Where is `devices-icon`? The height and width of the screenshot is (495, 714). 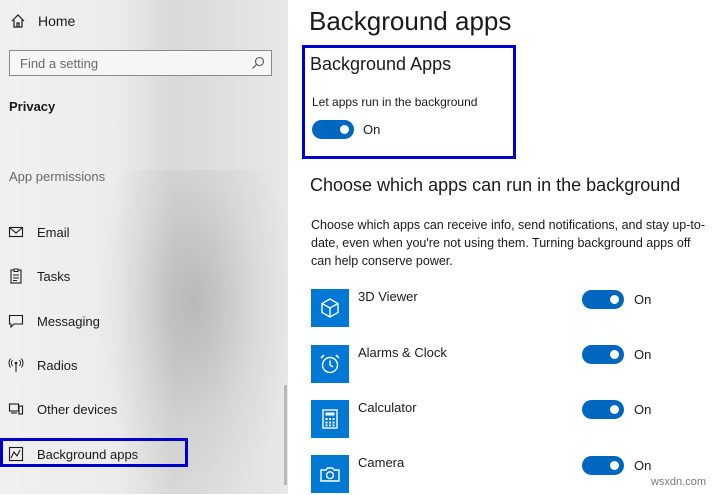 devices-icon is located at coordinates (16, 409).